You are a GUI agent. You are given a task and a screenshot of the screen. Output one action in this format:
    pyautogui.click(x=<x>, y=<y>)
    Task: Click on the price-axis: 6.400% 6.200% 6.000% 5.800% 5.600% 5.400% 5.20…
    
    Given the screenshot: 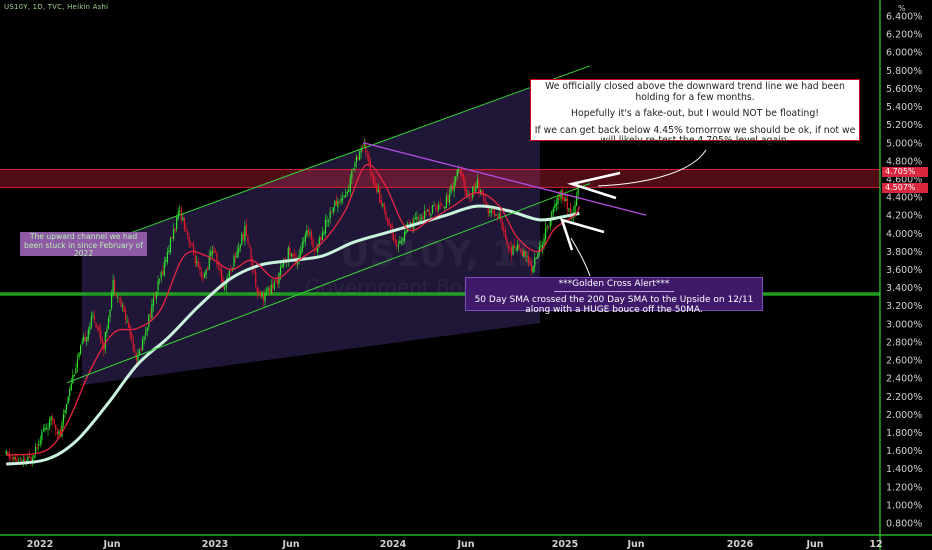 What is the action you would take?
    pyautogui.click(x=904, y=271)
    